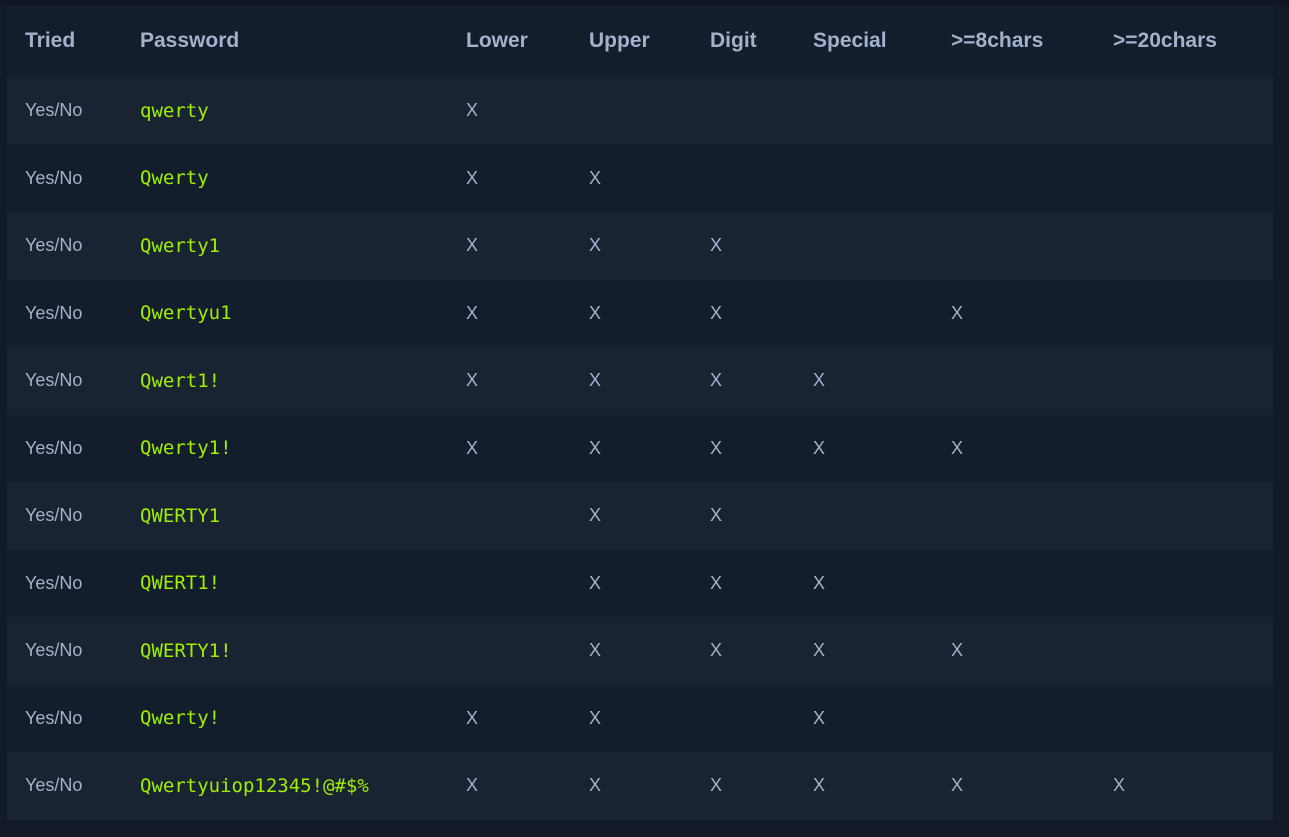  I want to click on table-row: Yes/No QWERT1! X X X, so click(640, 583).